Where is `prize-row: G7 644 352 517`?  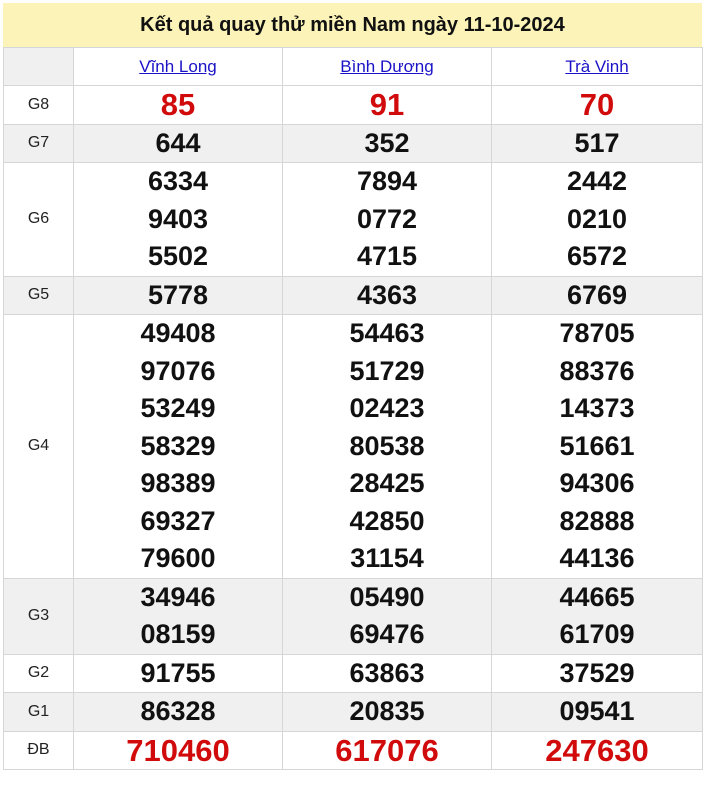 prize-row: G7 644 352 517 is located at coordinates (353, 143).